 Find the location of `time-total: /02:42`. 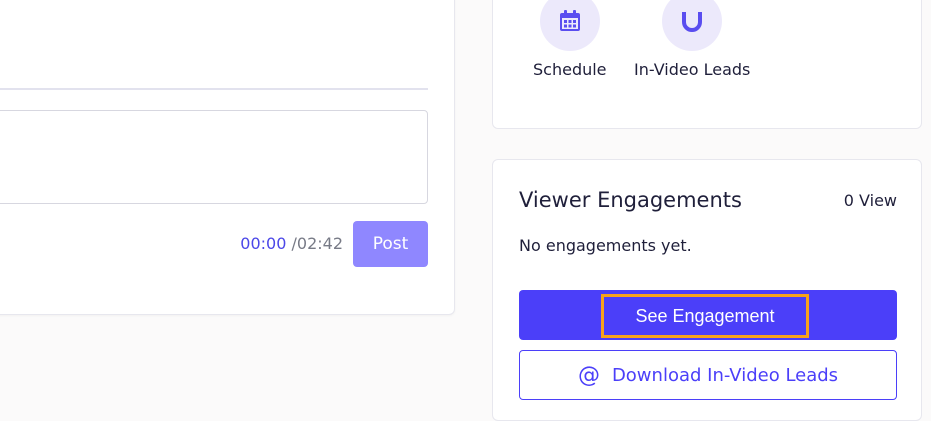

time-total: /02:42 is located at coordinates (317, 243).